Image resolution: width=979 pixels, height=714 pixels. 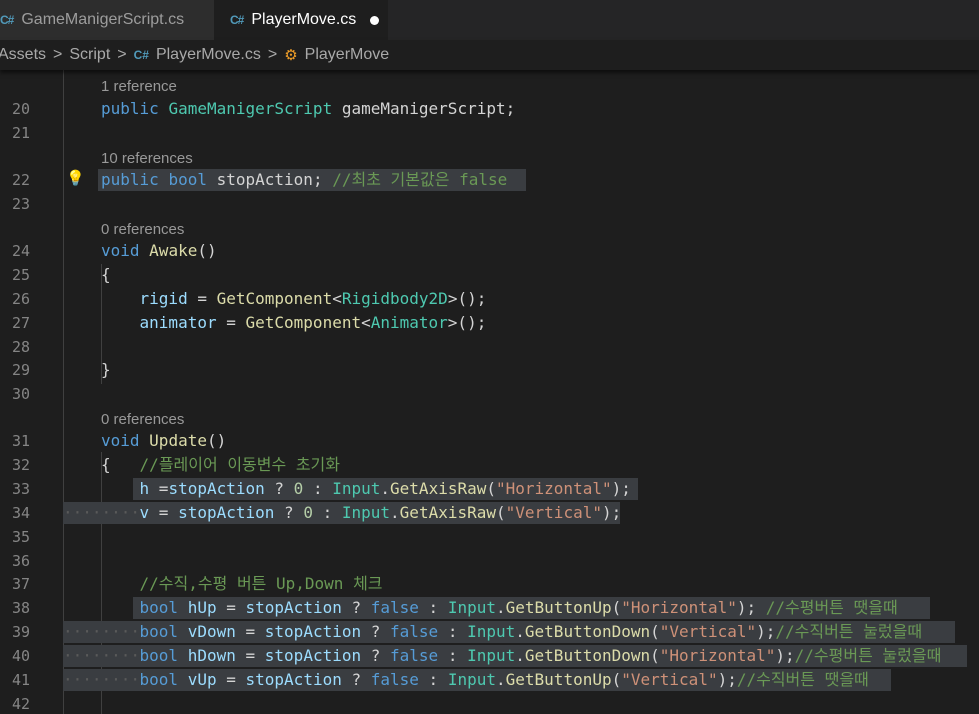 What do you see at coordinates (394, 298) in the screenshot?
I see `code-token: Rigidbody2D` at bounding box center [394, 298].